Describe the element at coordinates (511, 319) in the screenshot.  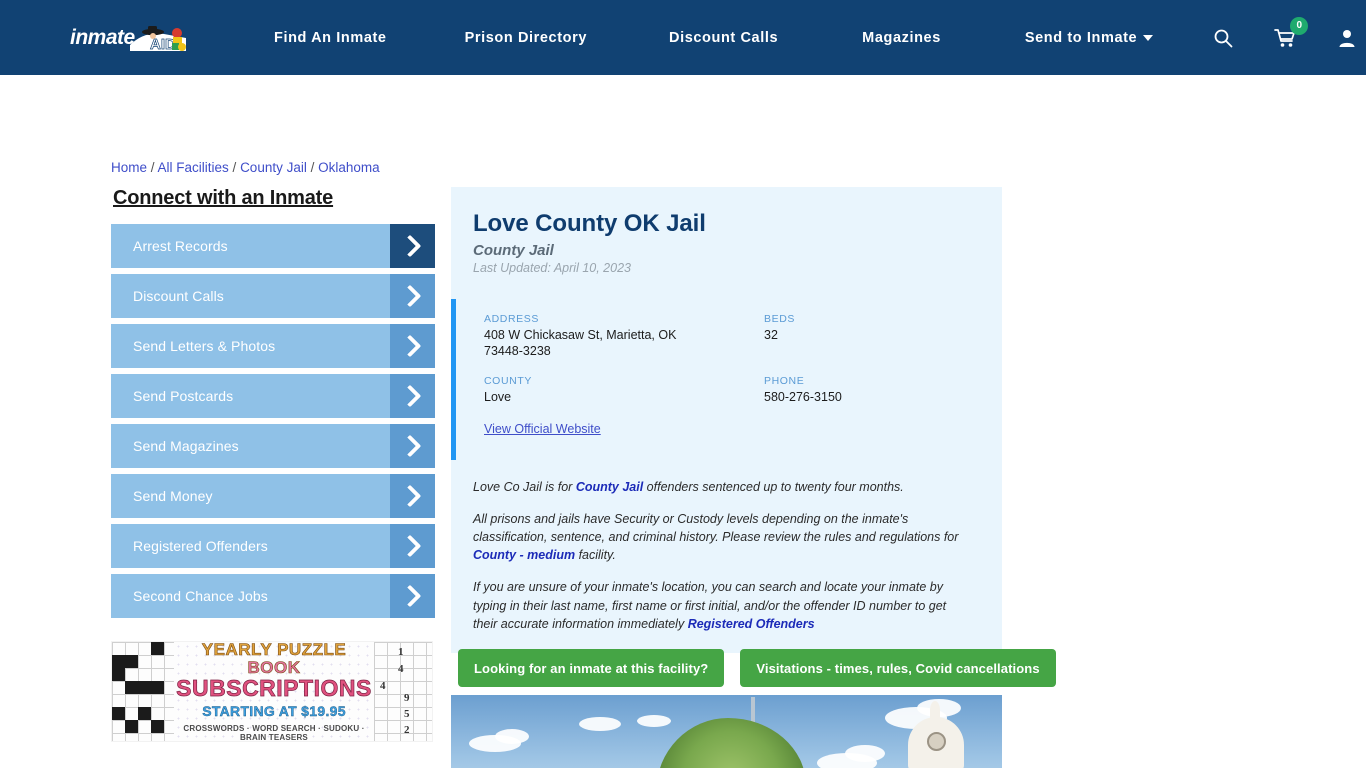
I see `address-label: ADDRESS` at that location.